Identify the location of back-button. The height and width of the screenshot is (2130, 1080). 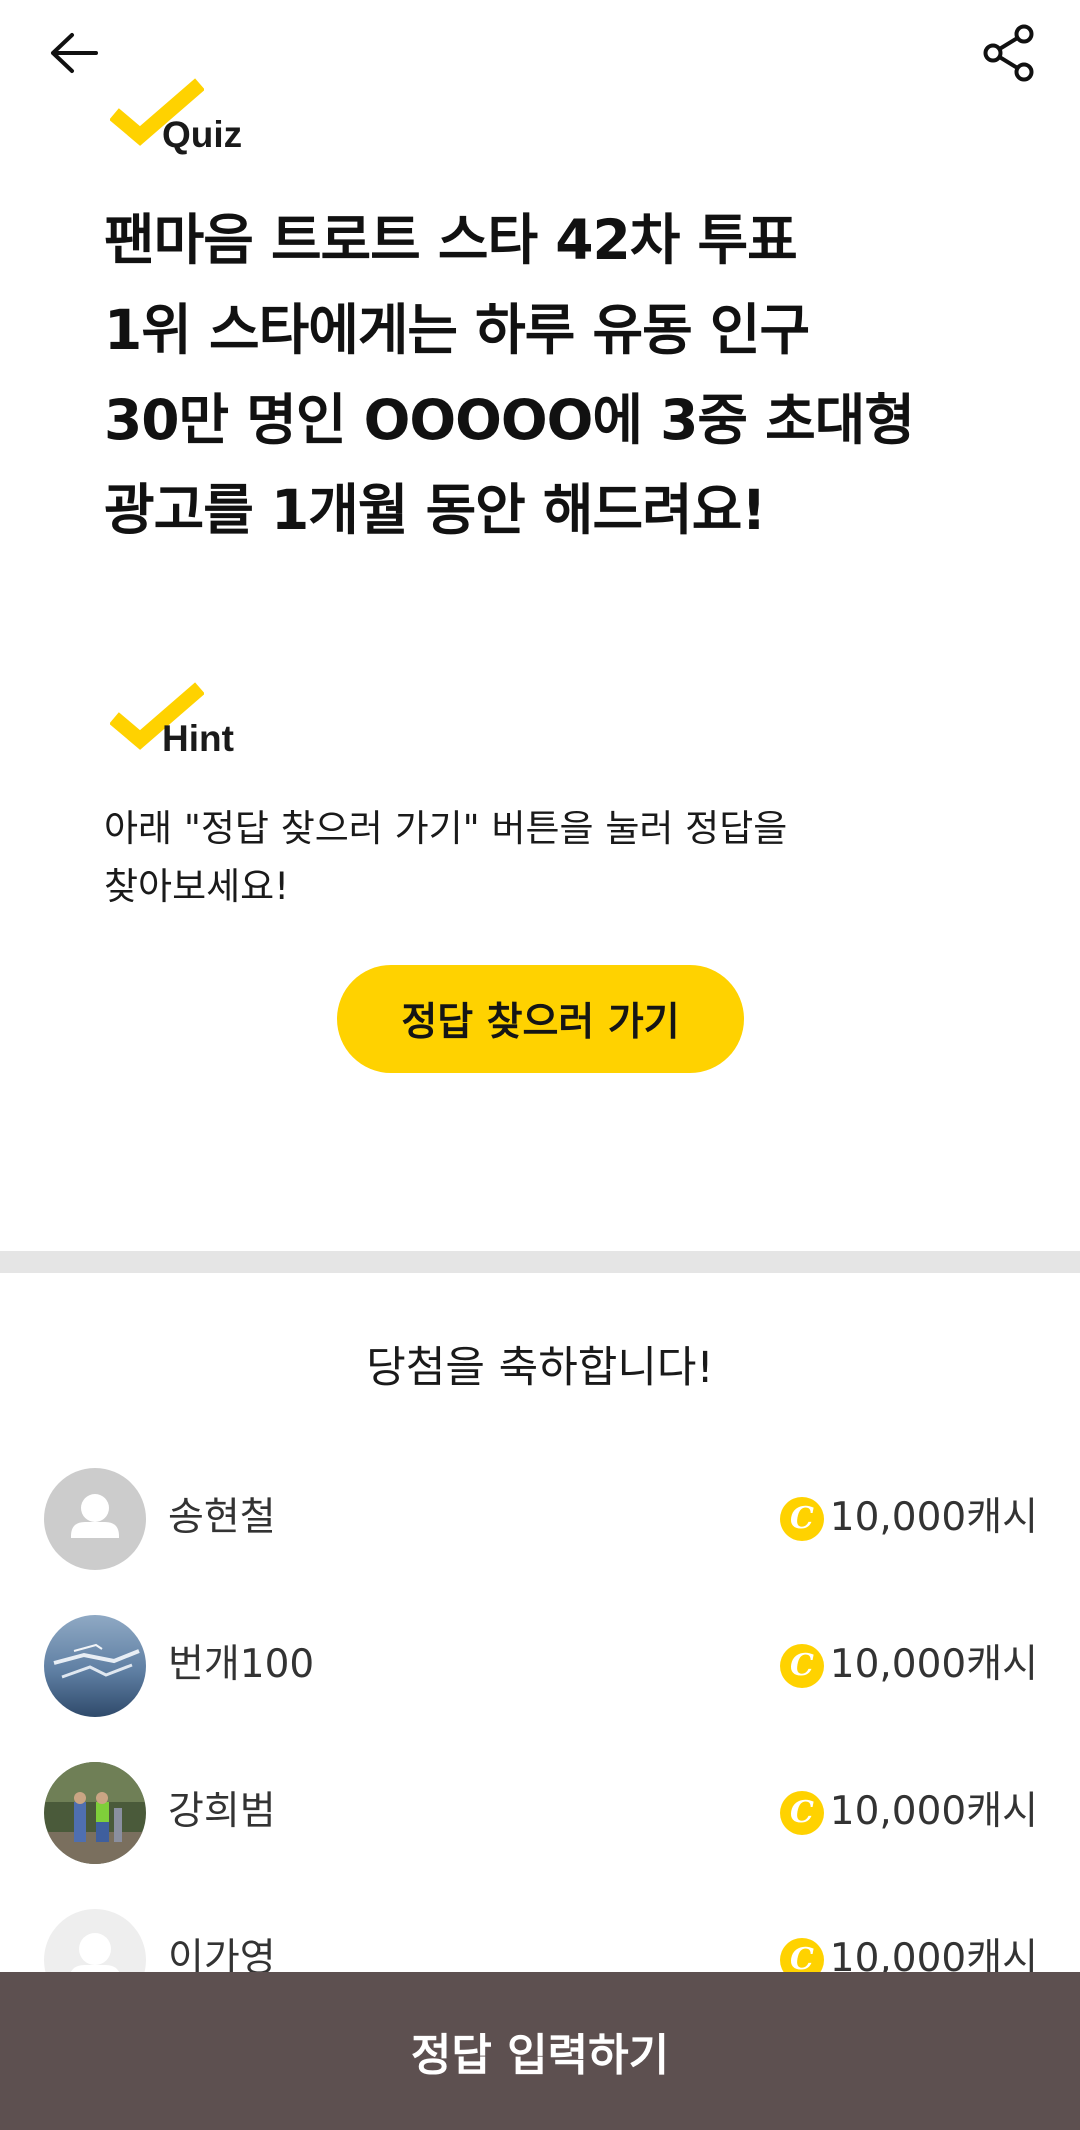
(74, 53).